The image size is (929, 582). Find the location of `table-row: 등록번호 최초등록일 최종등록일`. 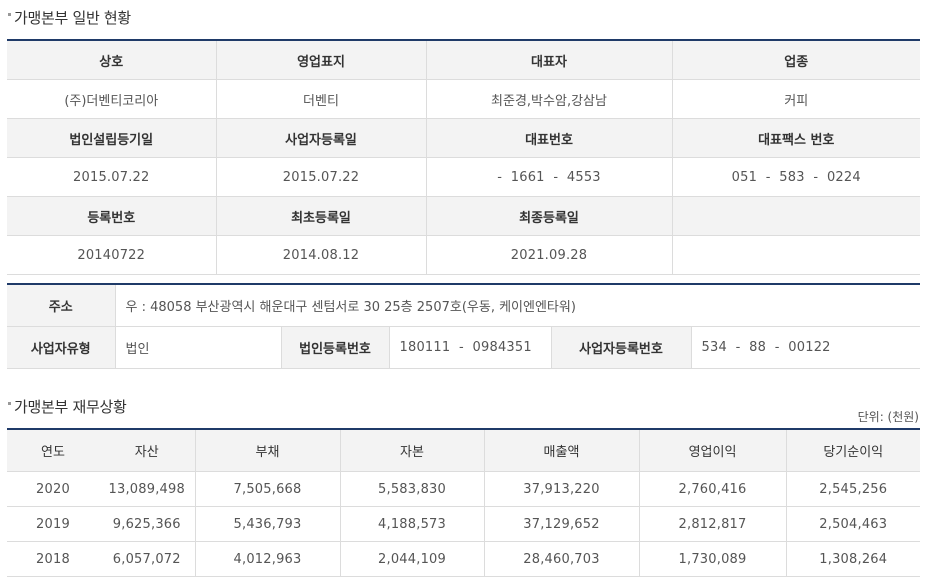

table-row: 등록번호 최초등록일 최종등록일 is located at coordinates (463, 216).